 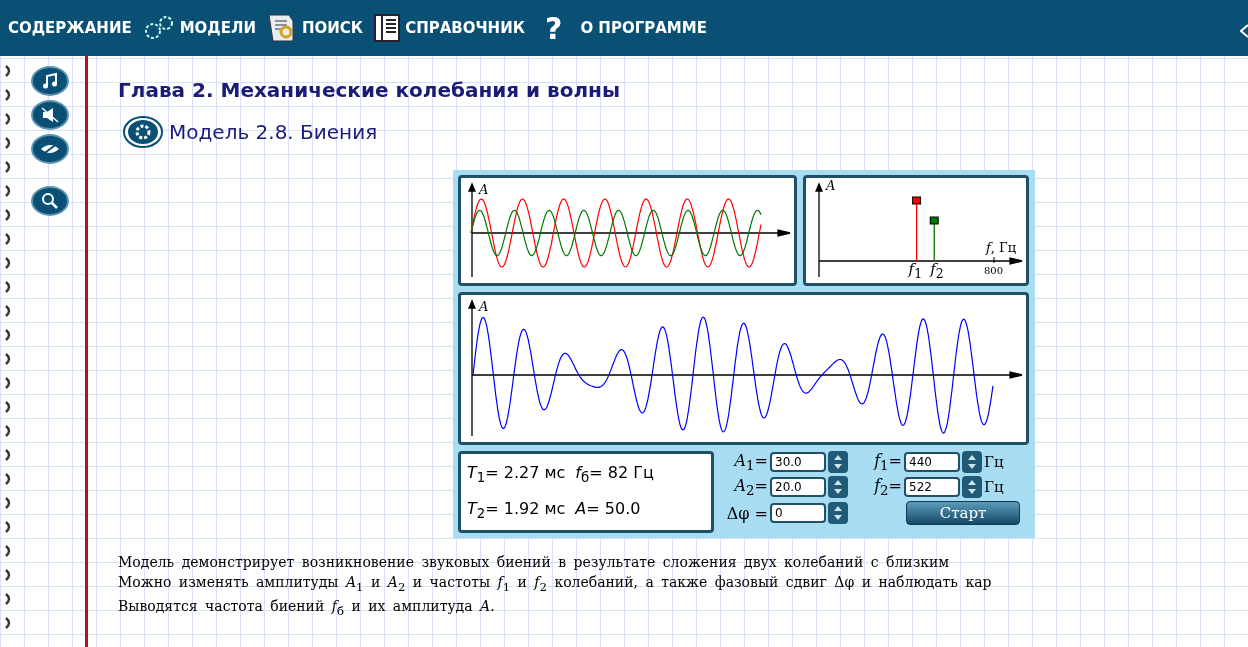 What do you see at coordinates (315, 28) in the screenshot?
I see `nav-link: ПОИСК` at bounding box center [315, 28].